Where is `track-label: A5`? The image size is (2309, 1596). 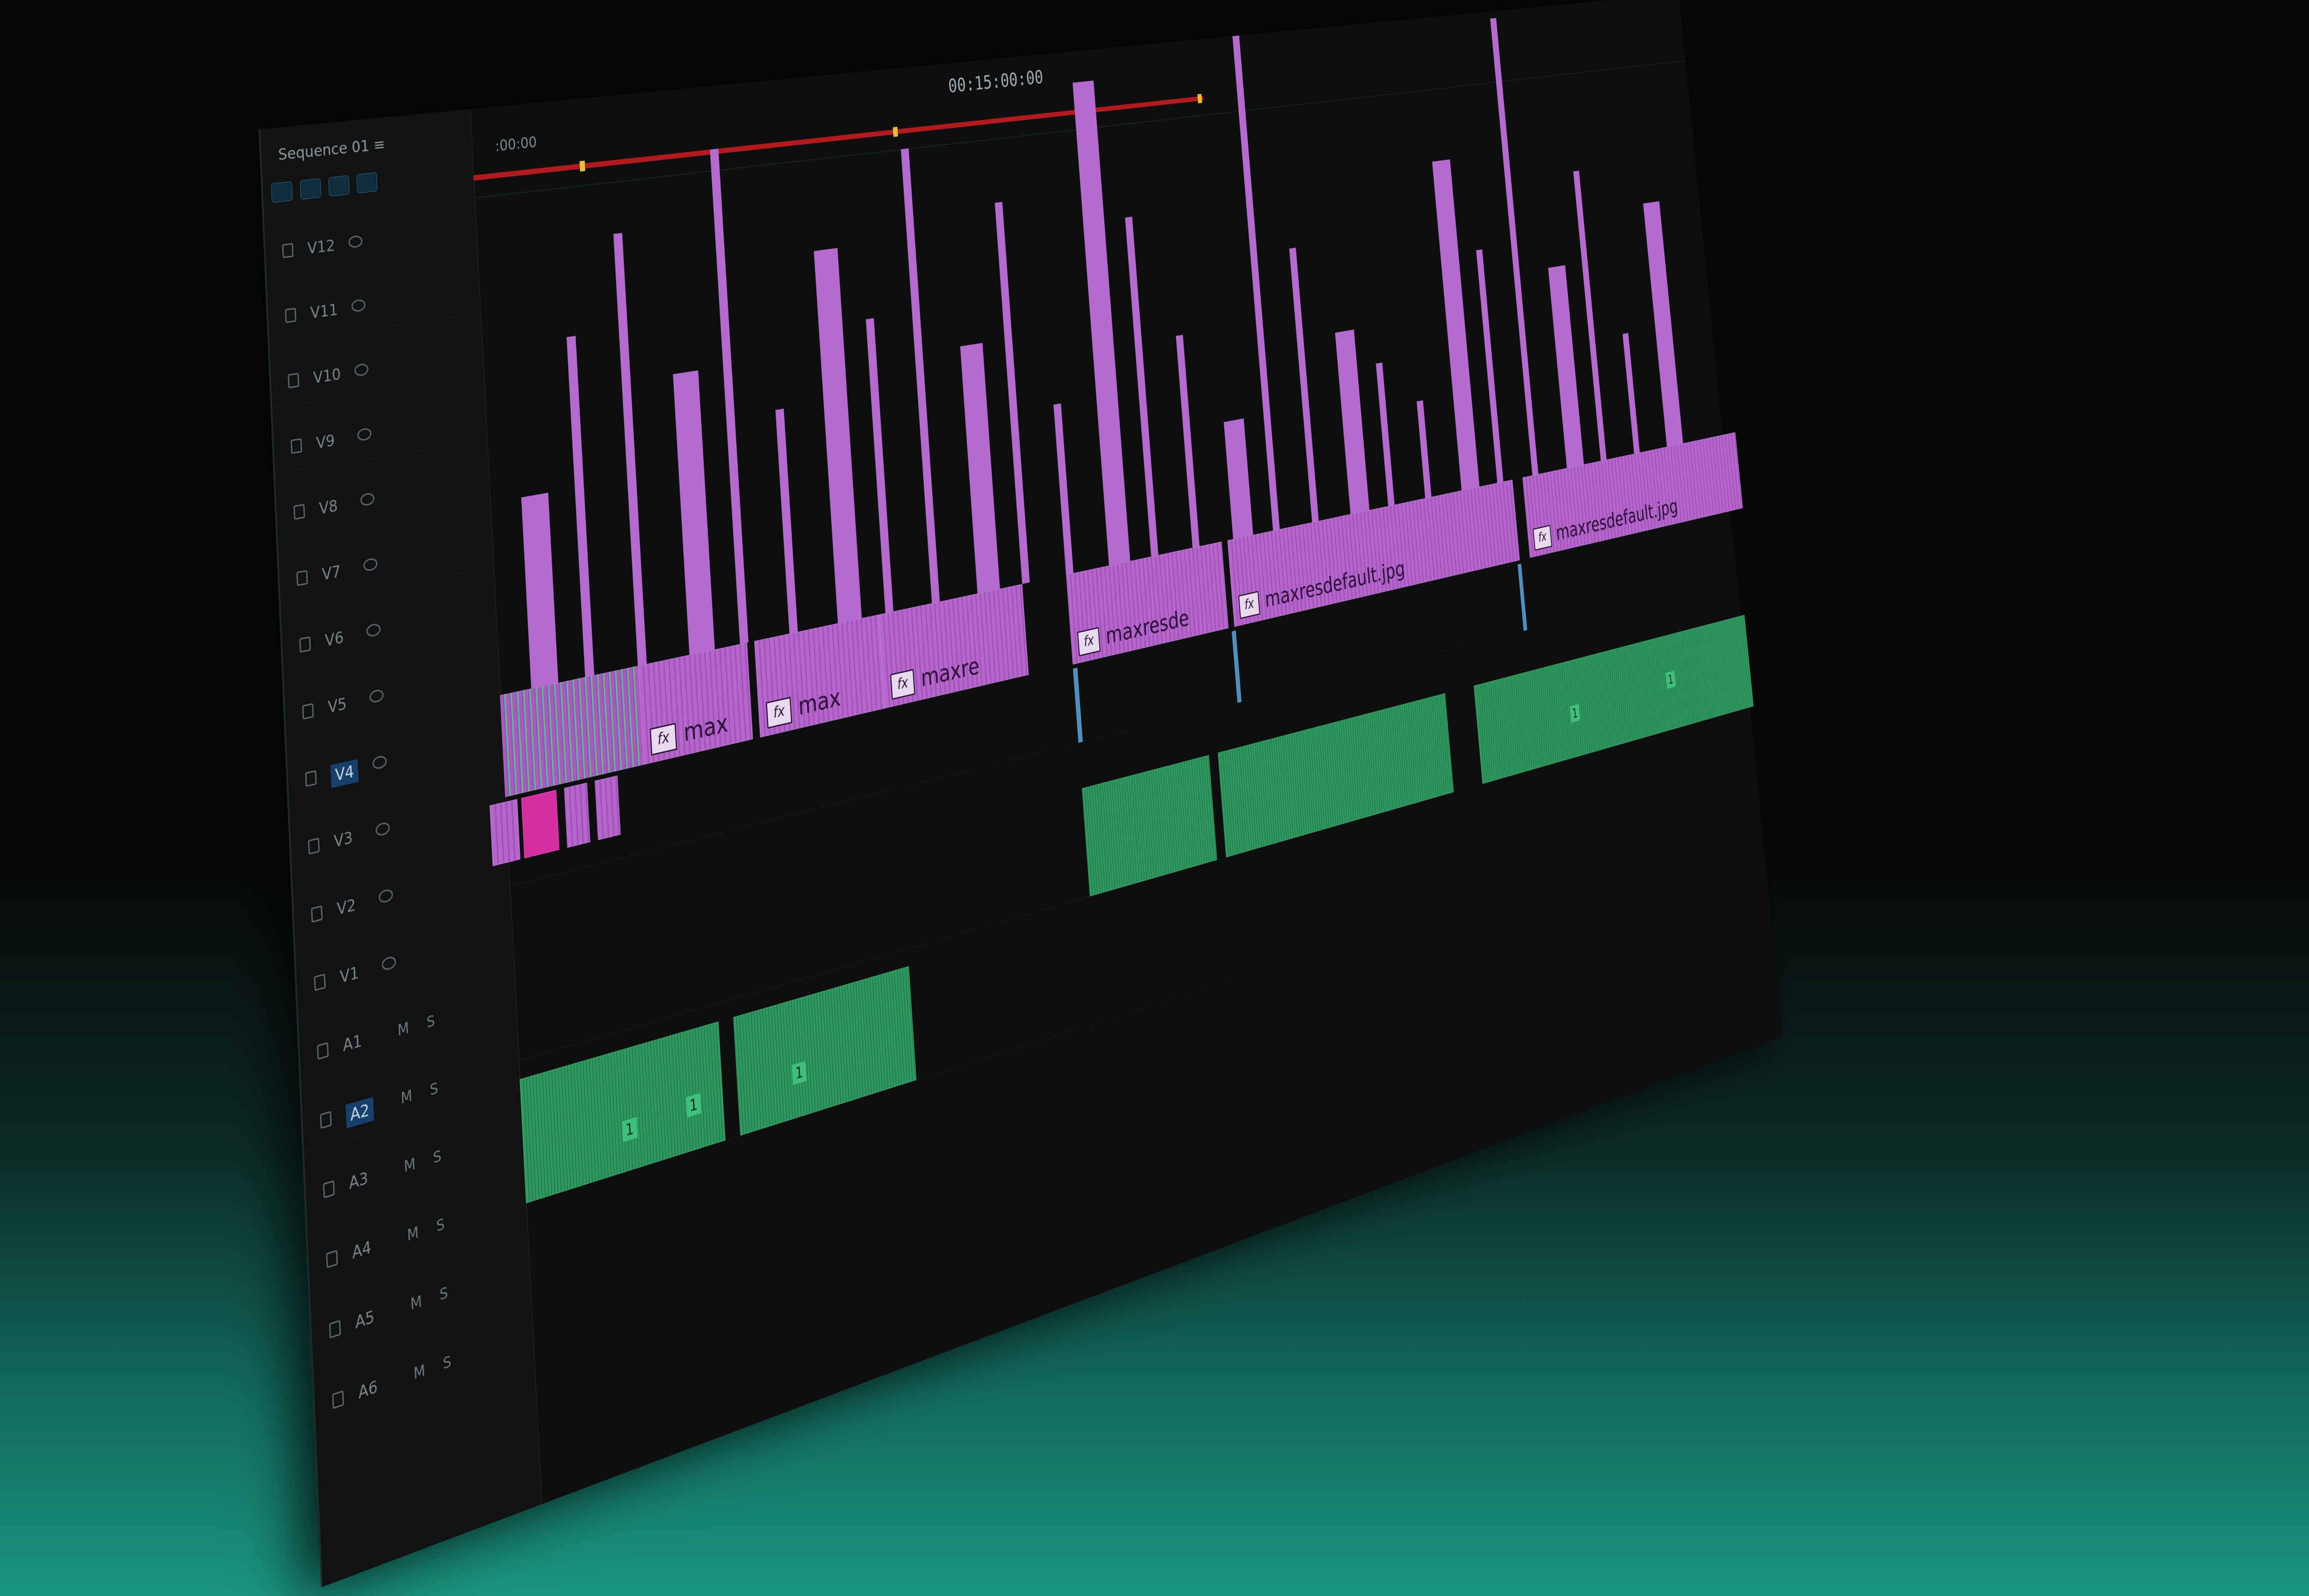 track-label: A5 is located at coordinates (365, 1320).